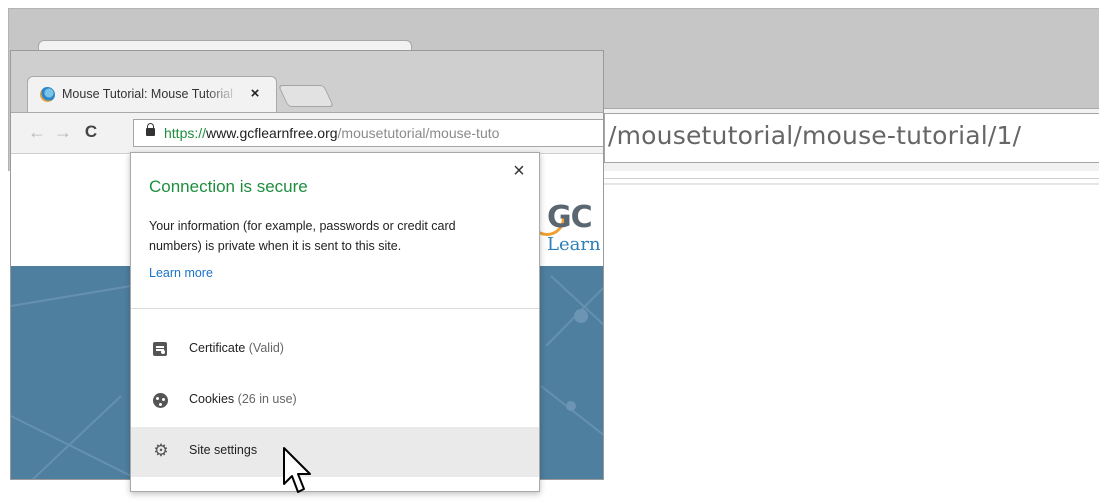 Image resolution: width=1099 pixels, height=502 pixels. What do you see at coordinates (223, 450) in the screenshot?
I see `site-settings-label: Site settings` at bounding box center [223, 450].